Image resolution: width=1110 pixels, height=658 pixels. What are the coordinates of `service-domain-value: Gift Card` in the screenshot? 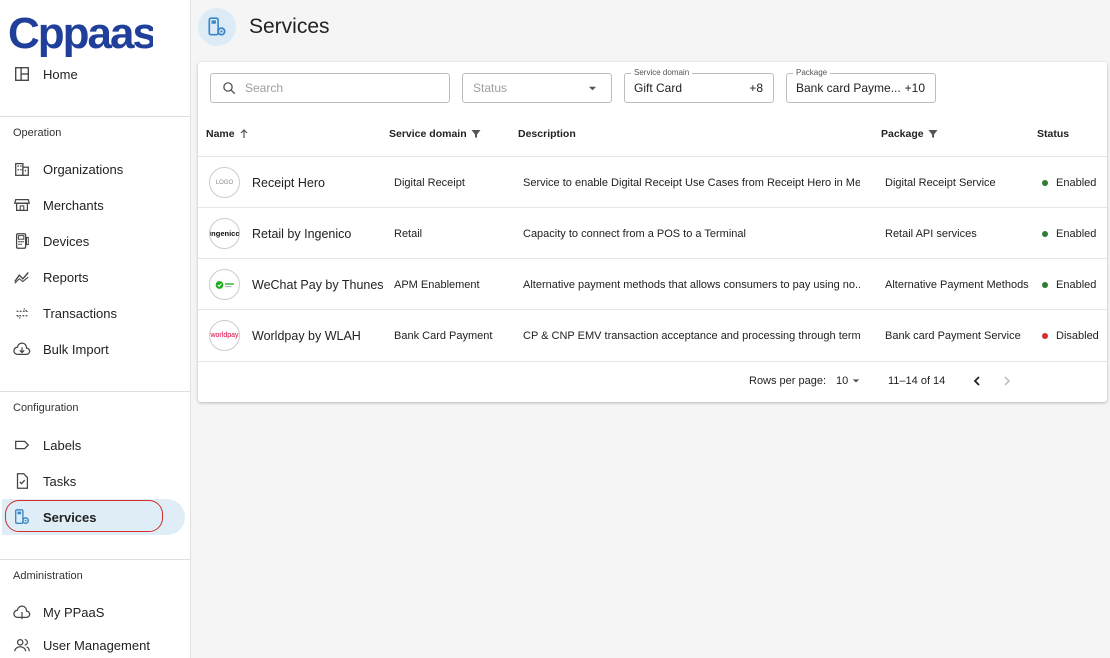 It's located at (658, 88).